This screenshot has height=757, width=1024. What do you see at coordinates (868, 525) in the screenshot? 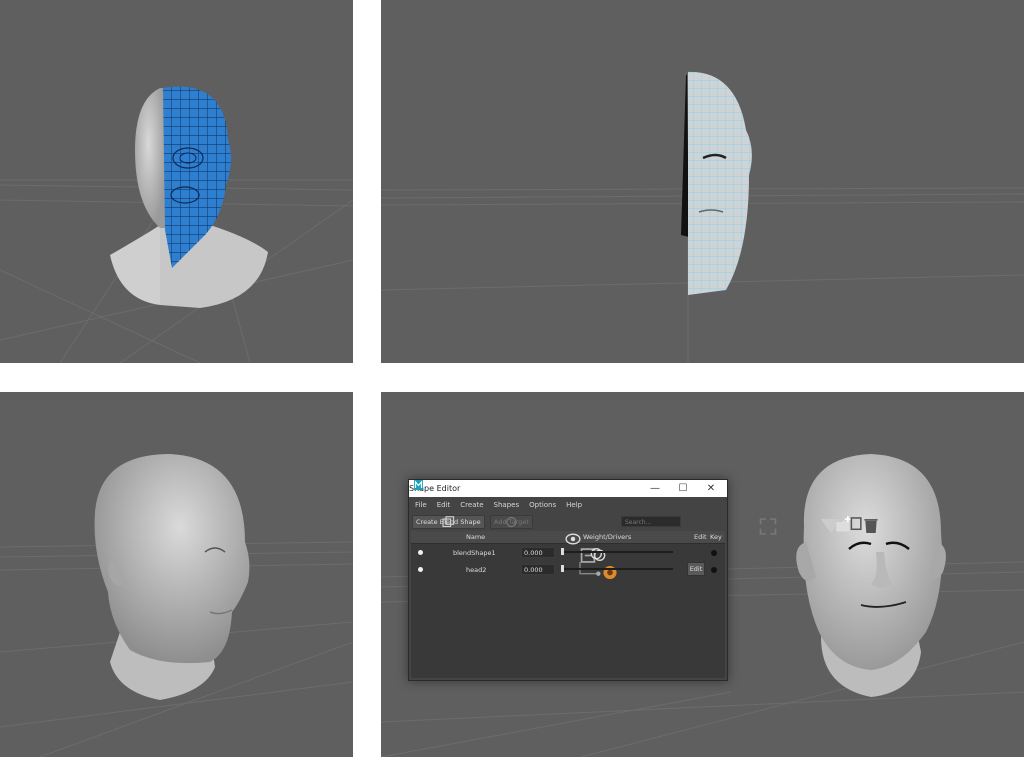
I see `trash-icon` at bounding box center [868, 525].